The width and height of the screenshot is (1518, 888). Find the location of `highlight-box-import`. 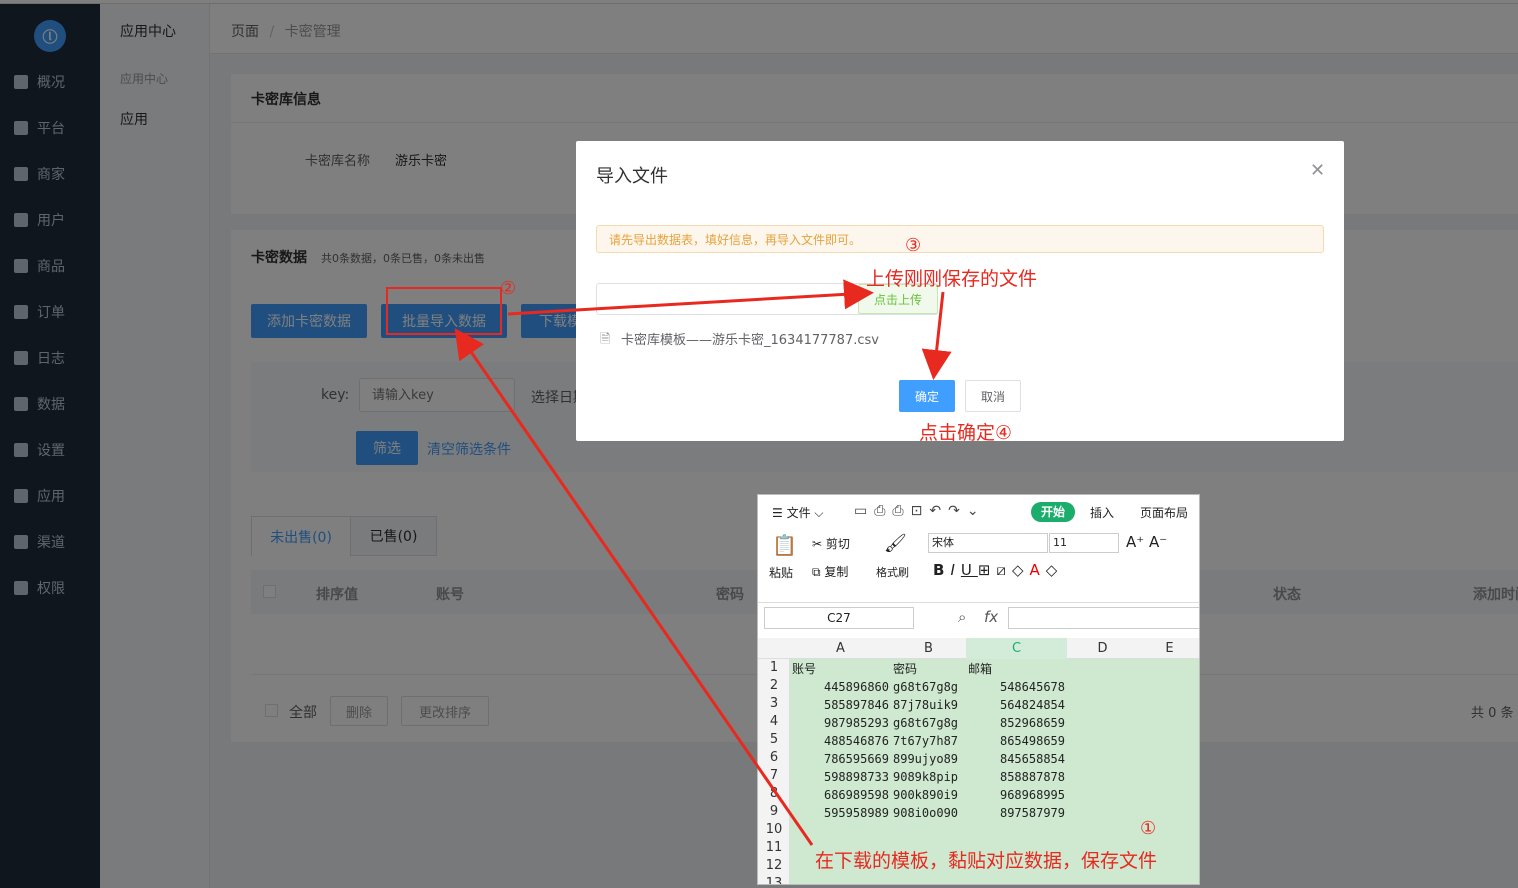

highlight-box-import is located at coordinates (444, 311).